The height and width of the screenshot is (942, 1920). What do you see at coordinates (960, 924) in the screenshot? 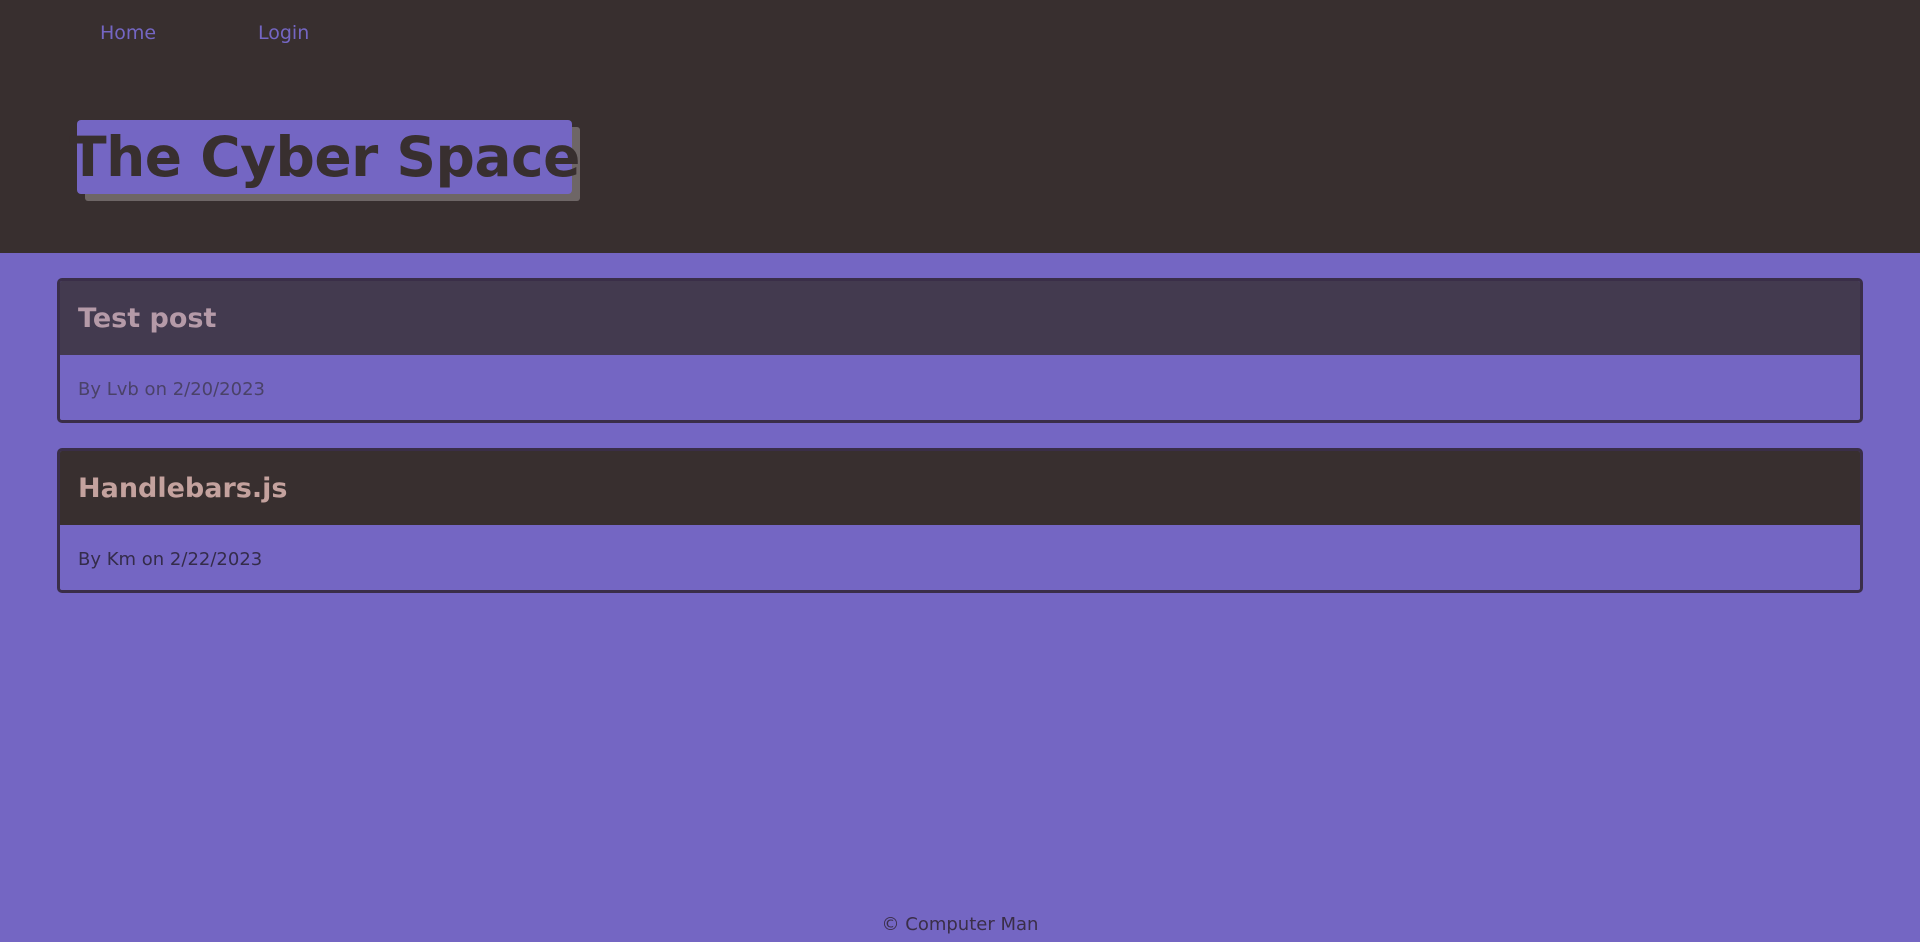
I see `footer-copyright: © Computer Man` at bounding box center [960, 924].